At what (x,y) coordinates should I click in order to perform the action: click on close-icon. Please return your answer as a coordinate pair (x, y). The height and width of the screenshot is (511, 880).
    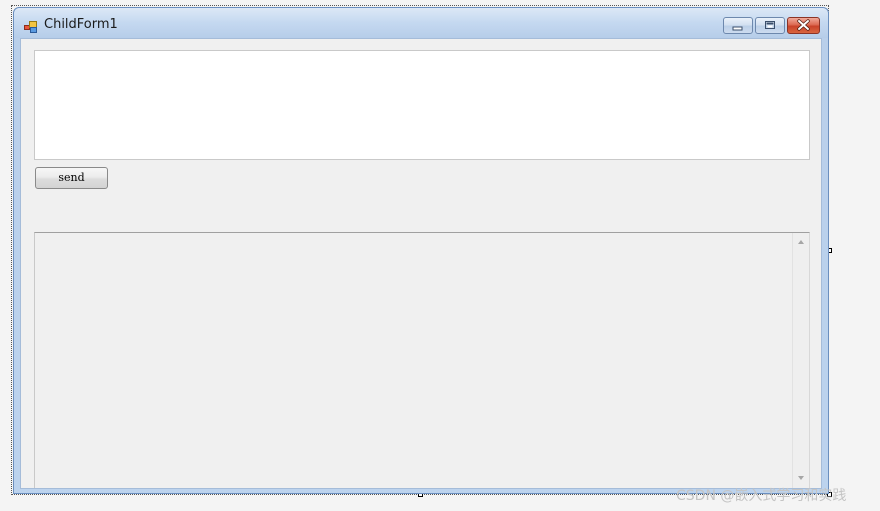
    Looking at the image, I should click on (803, 25).